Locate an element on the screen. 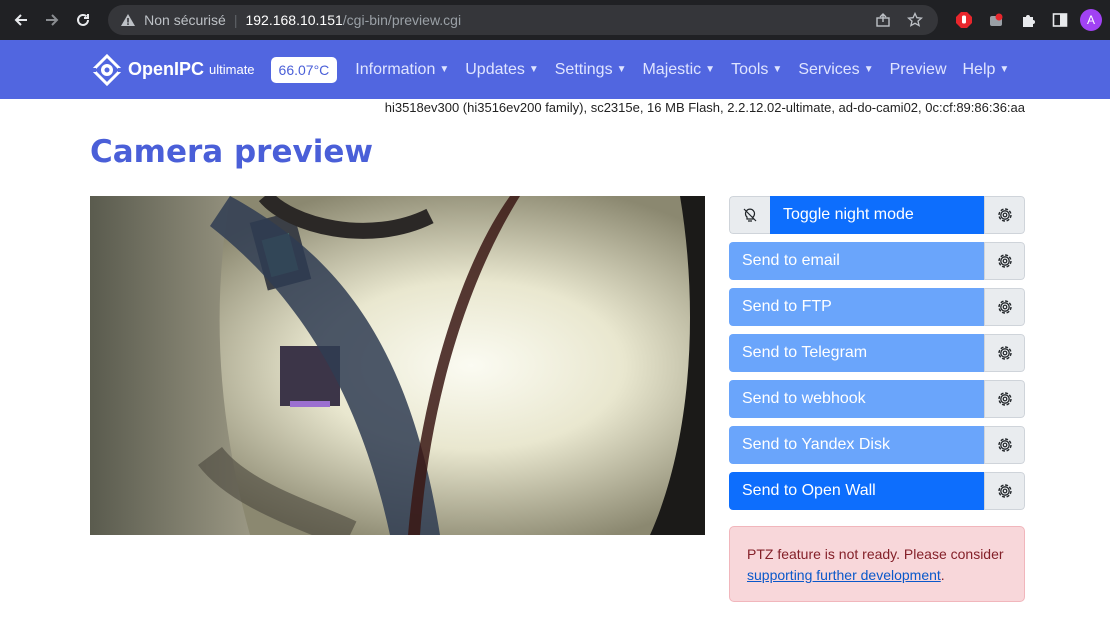 The width and height of the screenshot is (1110, 619). url-host: 192.168.10.151 is located at coordinates (294, 20).